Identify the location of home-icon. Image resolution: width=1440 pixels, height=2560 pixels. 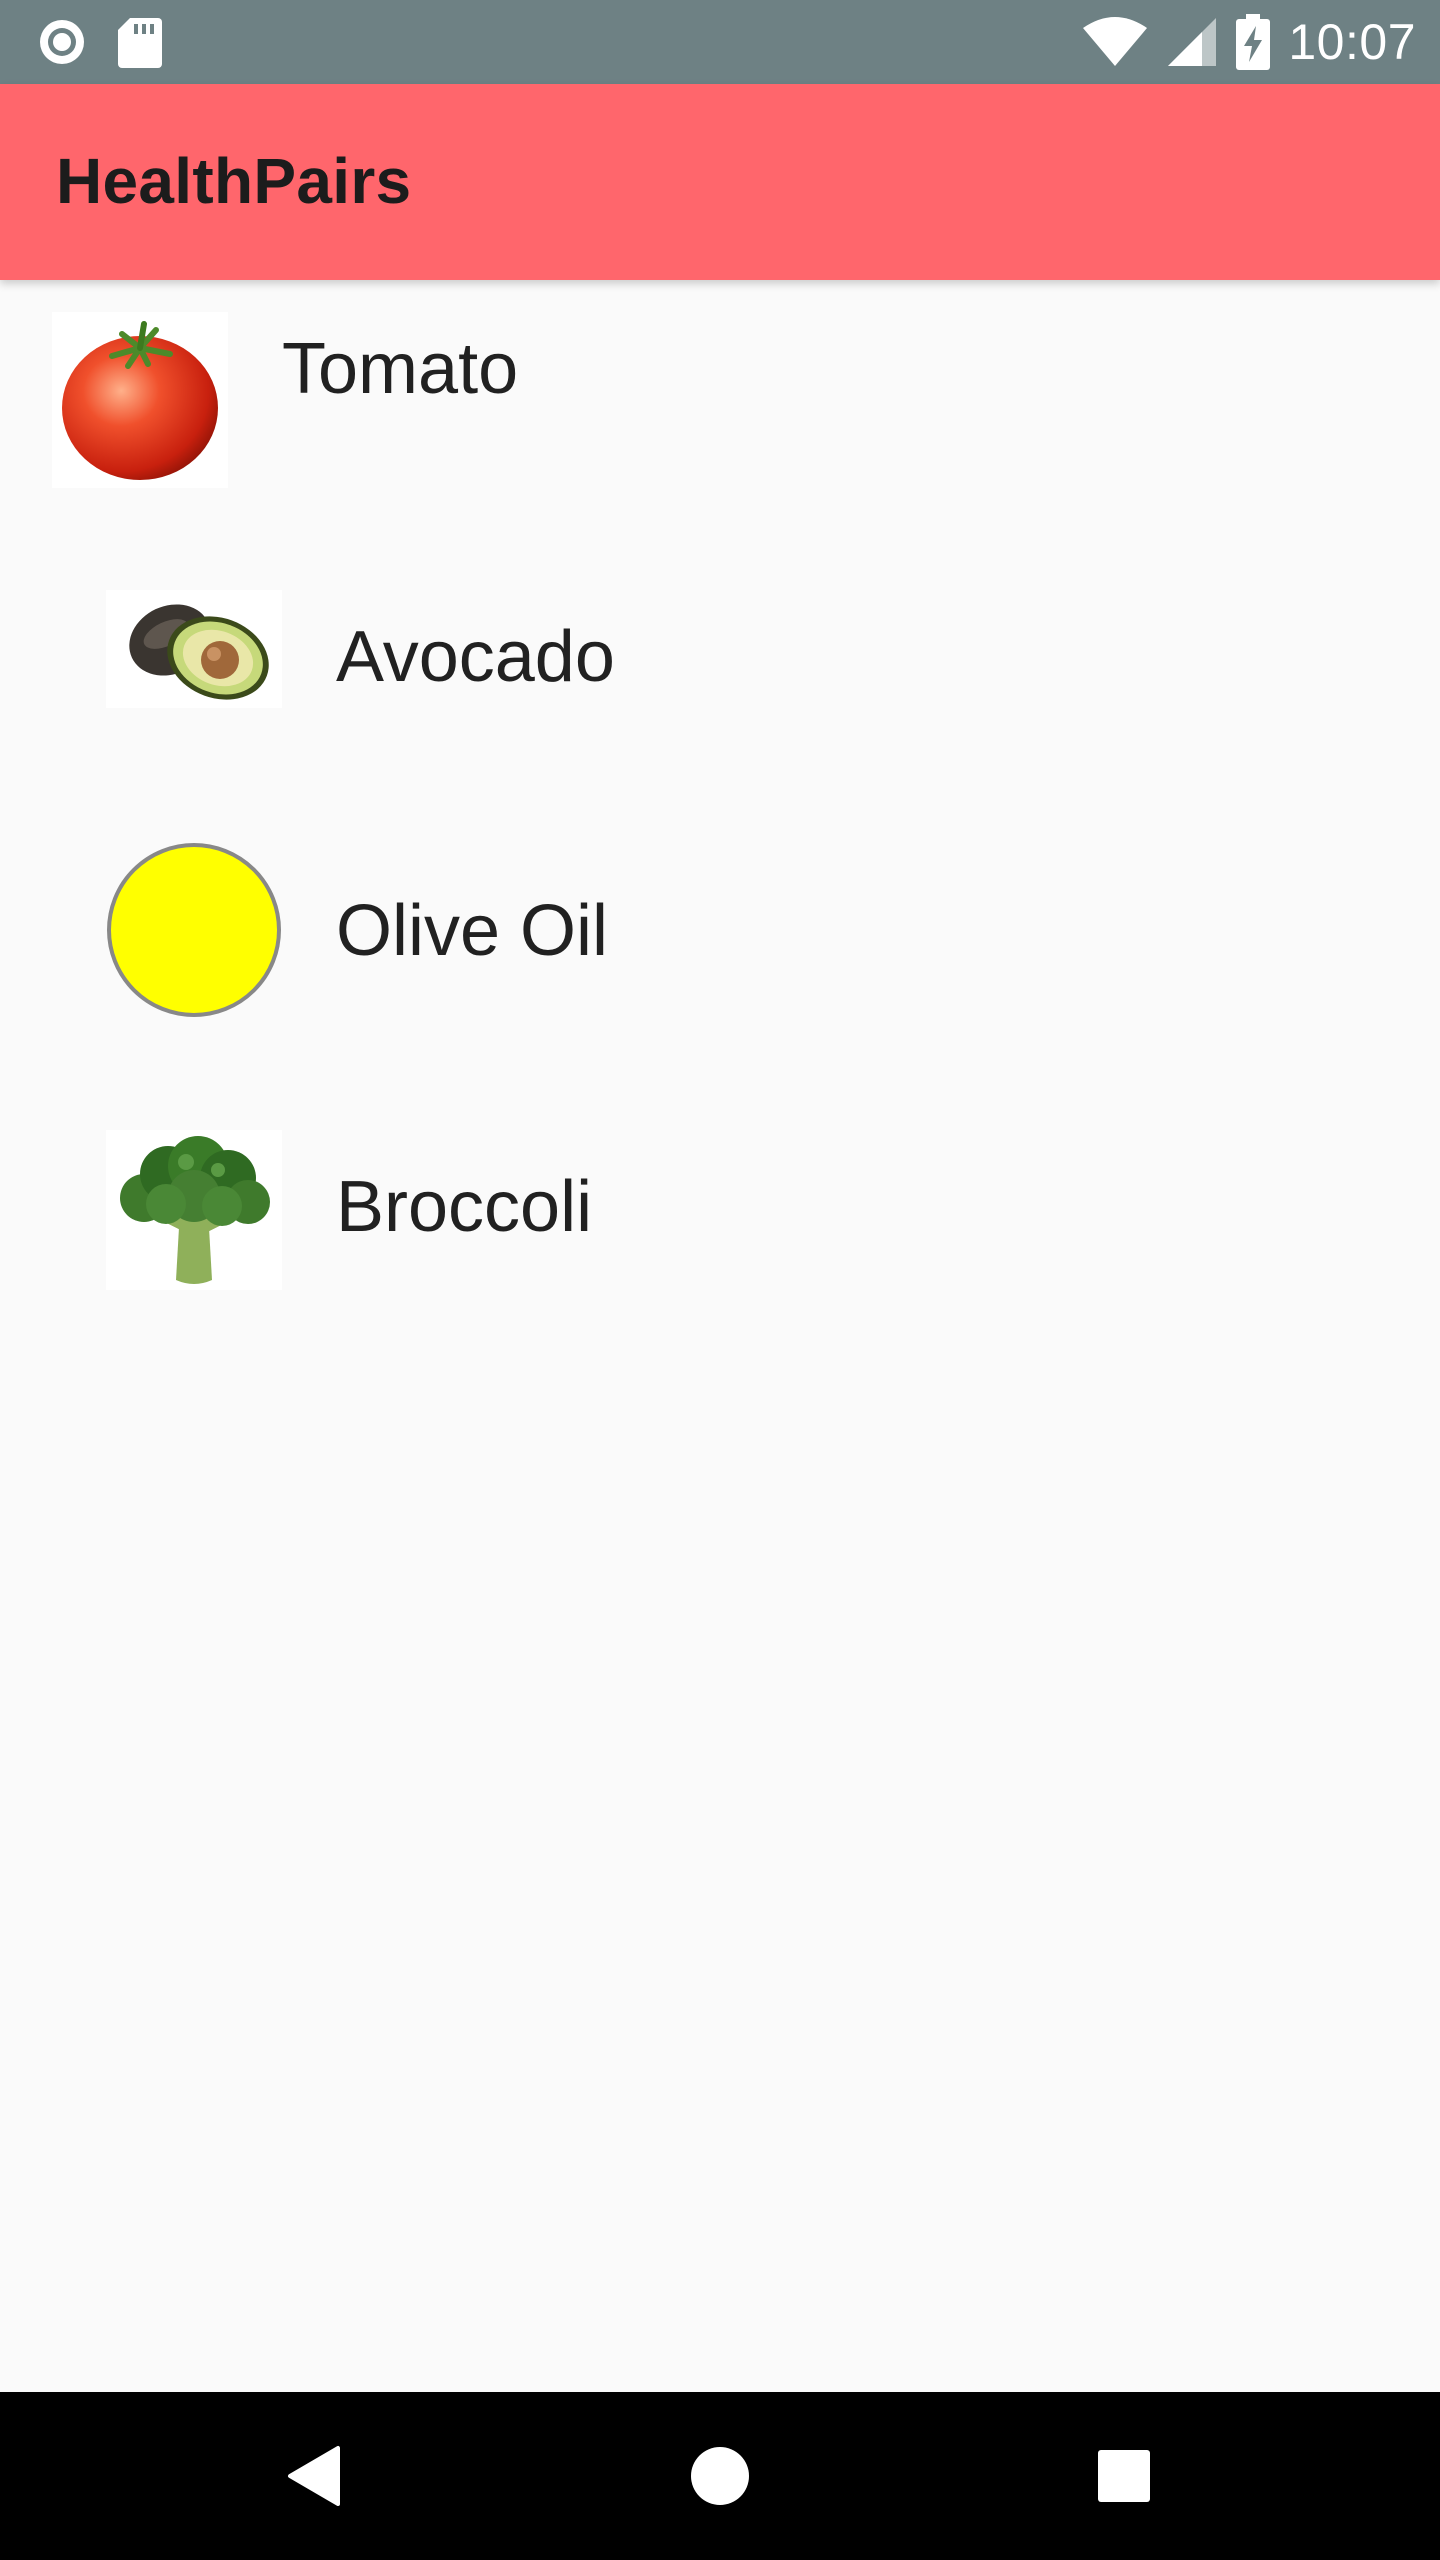
(720, 2476).